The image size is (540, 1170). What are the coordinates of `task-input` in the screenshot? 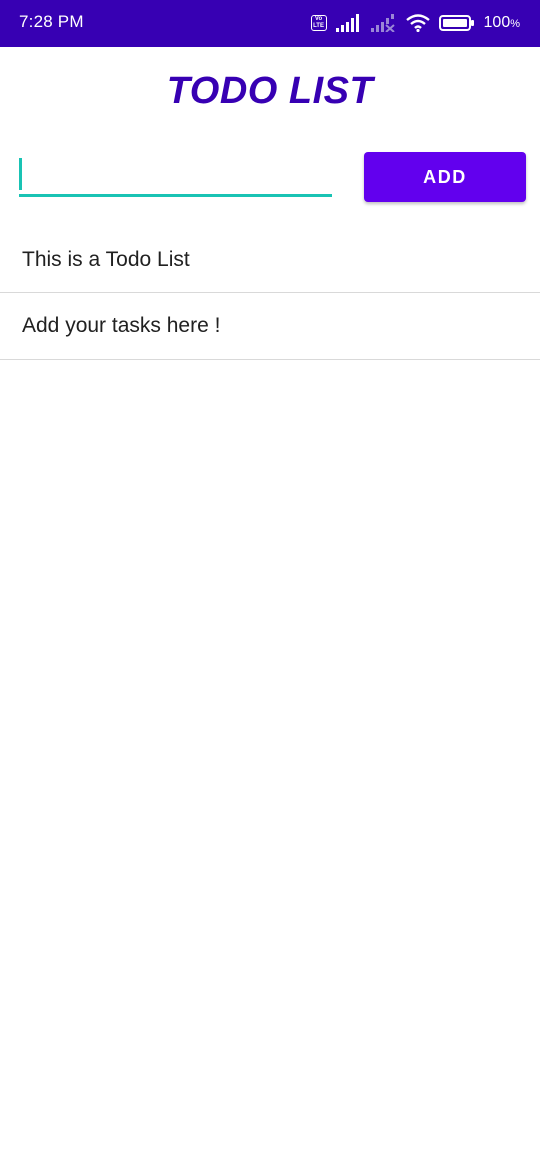 It's located at (175, 173).